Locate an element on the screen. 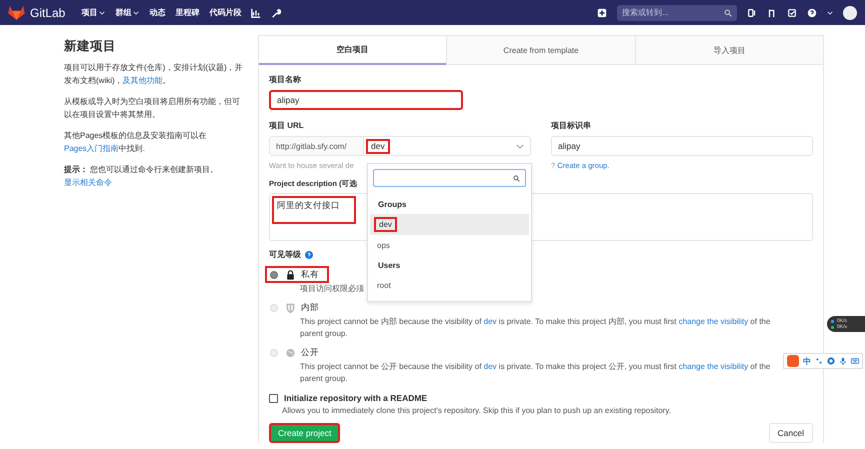 The height and width of the screenshot is (449, 865). dropdown-item-label: root is located at coordinates (384, 286).